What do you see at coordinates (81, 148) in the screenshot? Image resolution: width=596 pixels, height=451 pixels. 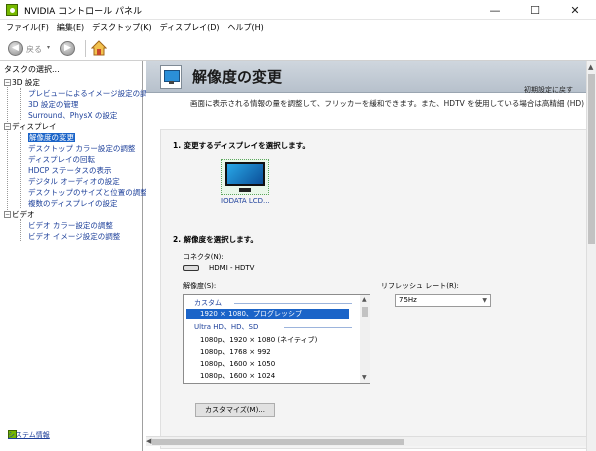 I see `task-desktop-color: デスクトップ カラー設定の調整` at bounding box center [81, 148].